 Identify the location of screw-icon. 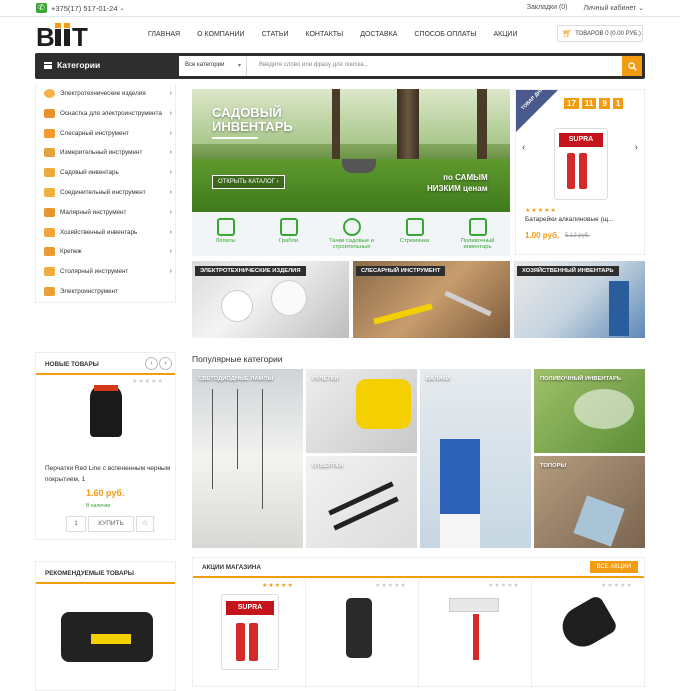
(49, 252).